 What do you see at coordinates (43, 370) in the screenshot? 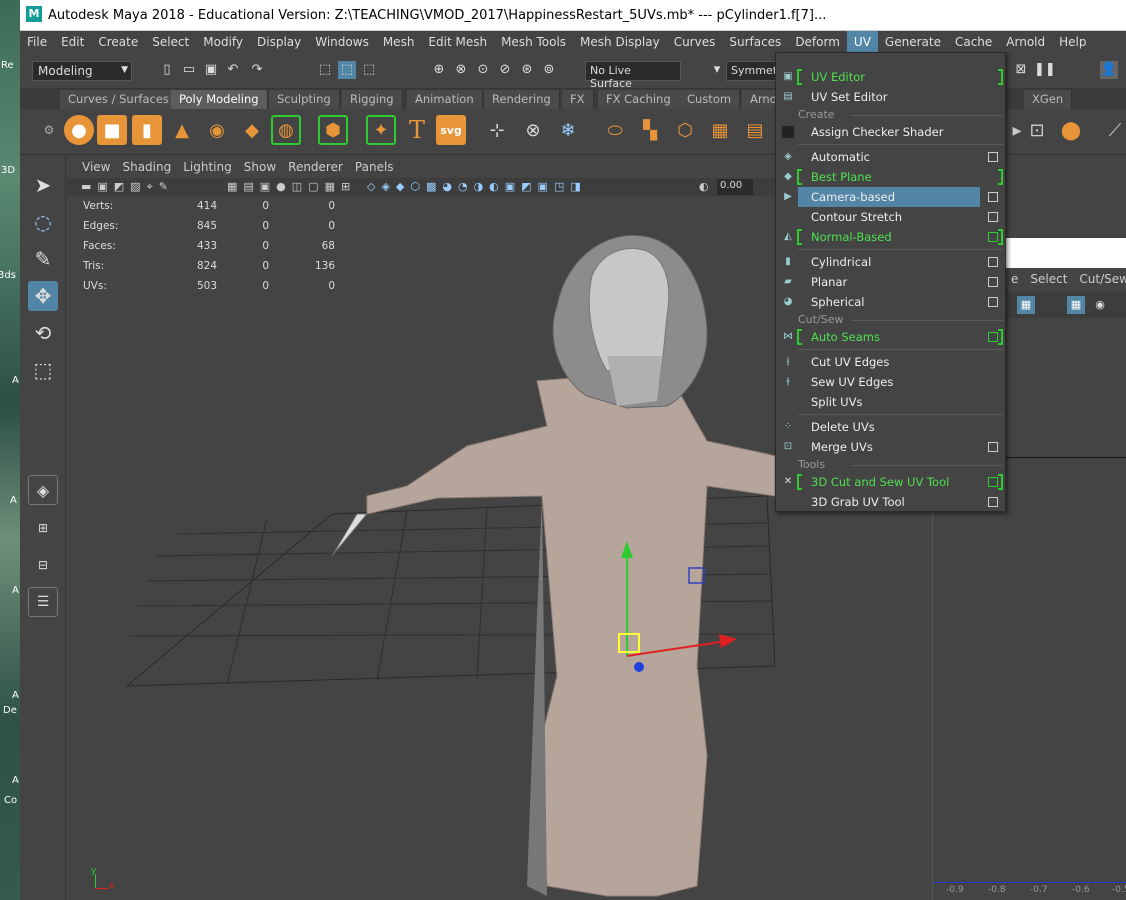
I see `scale-tool-icon: ⬚` at bounding box center [43, 370].